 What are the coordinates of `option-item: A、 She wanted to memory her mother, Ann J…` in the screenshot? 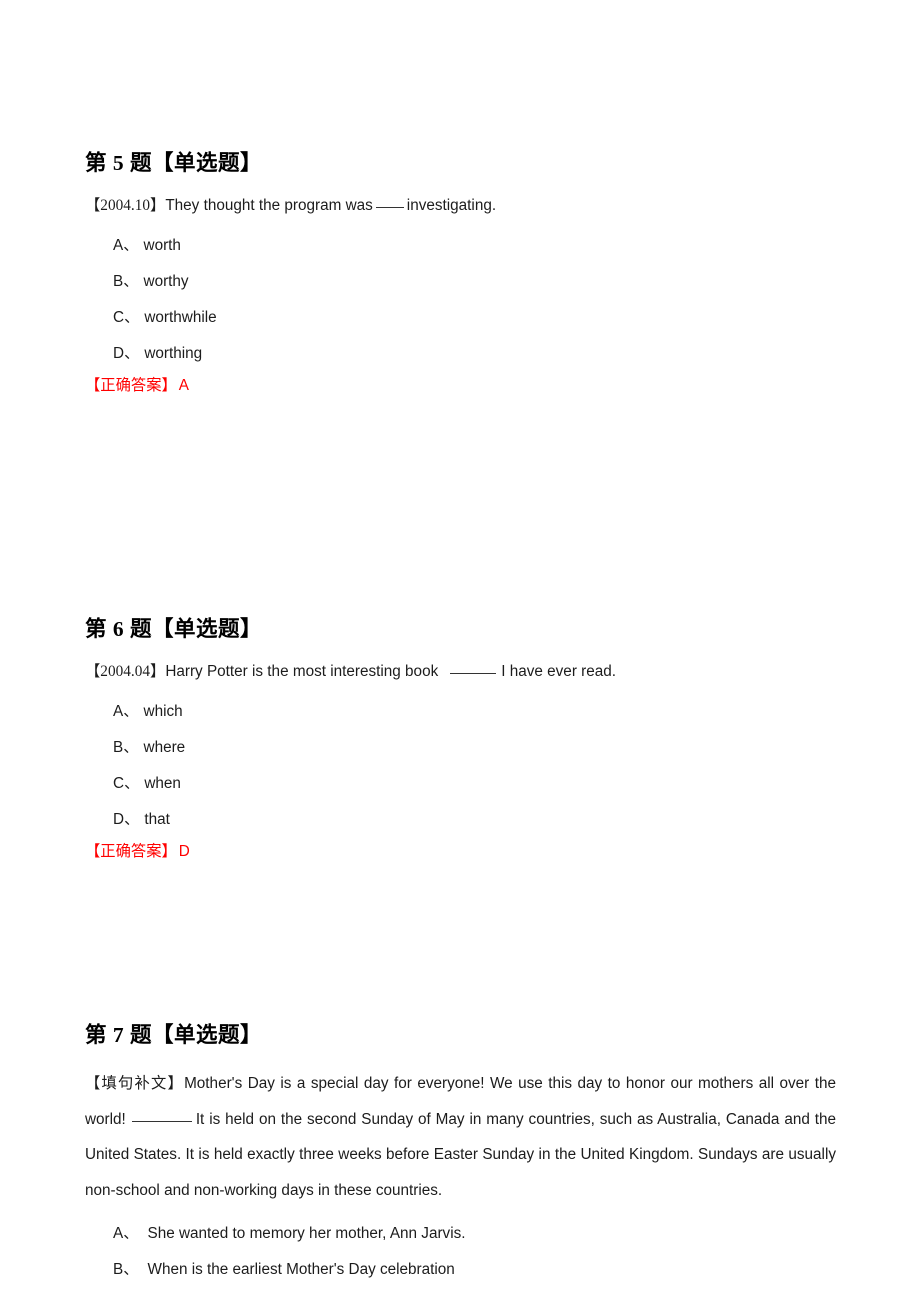 It's located at (460, 1234).